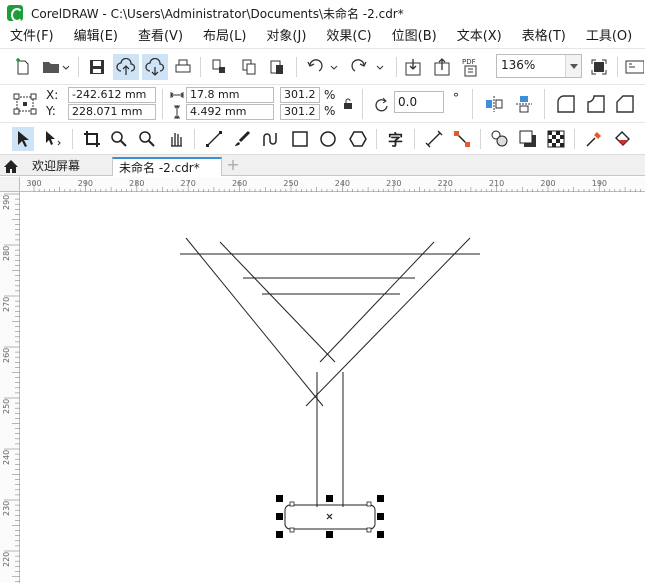  Describe the element at coordinates (348, 37) in the screenshot. I see `menu-effects: 效果(C)` at that location.